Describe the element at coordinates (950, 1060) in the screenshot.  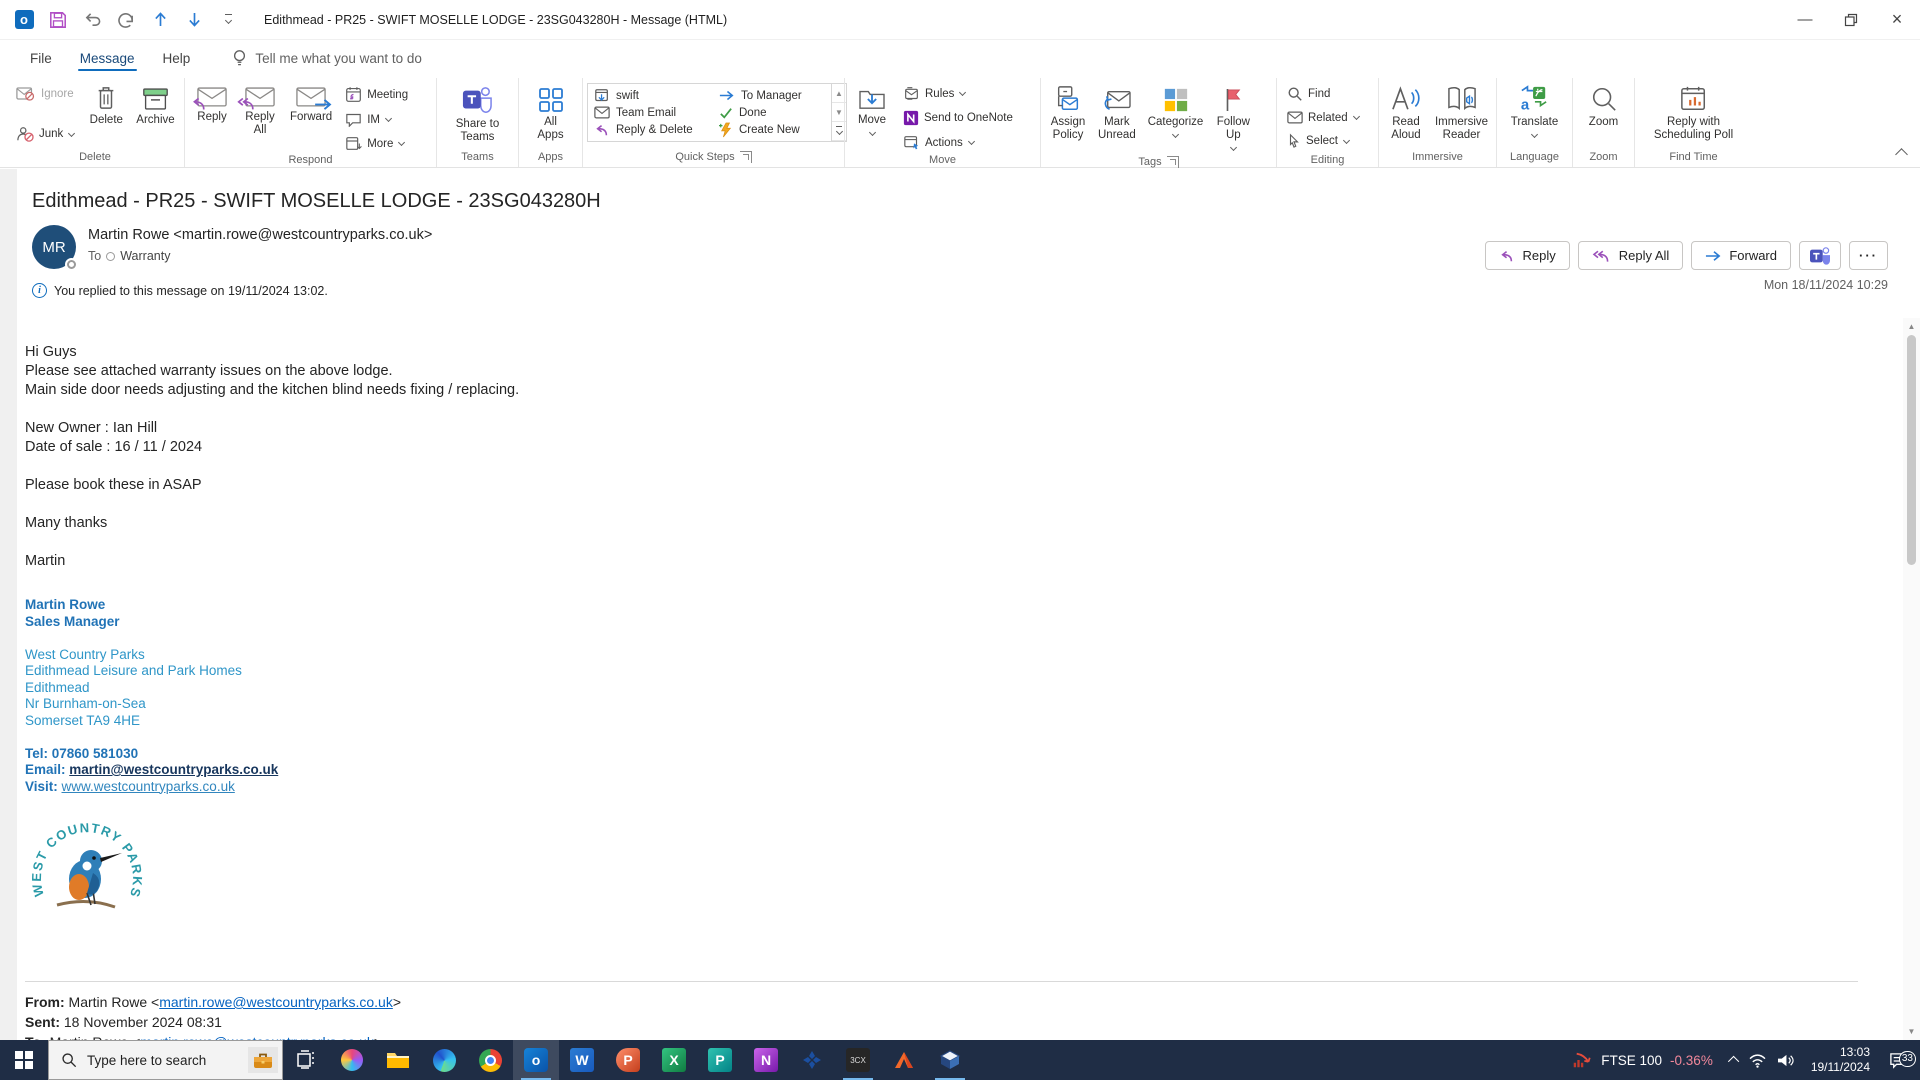
I see `virtualbox-icon` at that location.